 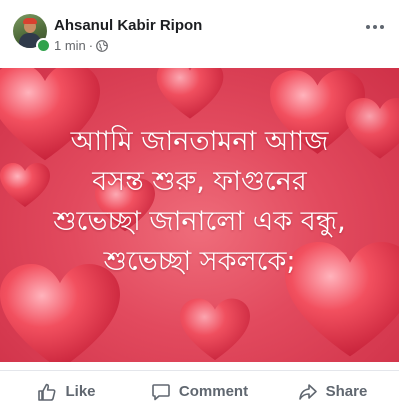 I want to click on post-actions: Like Comment Share, so click(x=199, y=391).